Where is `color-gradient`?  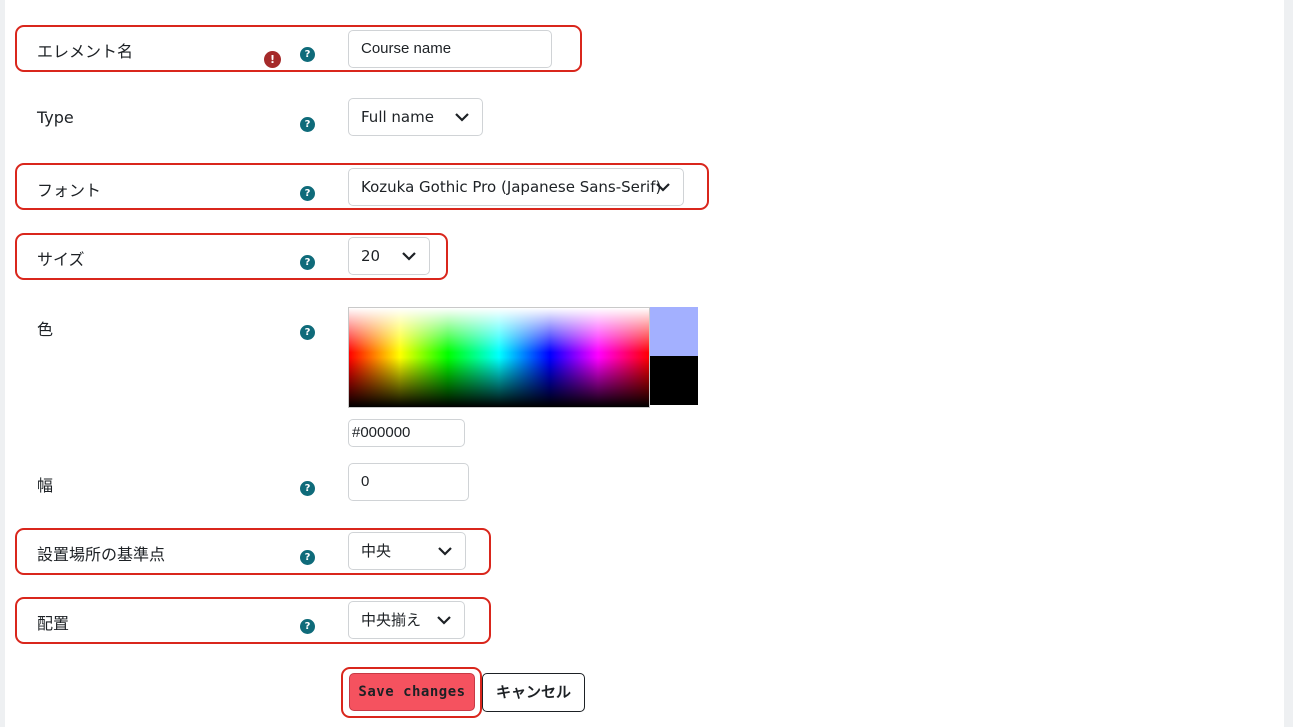 color-gradient is located at coordinates (499, 357).